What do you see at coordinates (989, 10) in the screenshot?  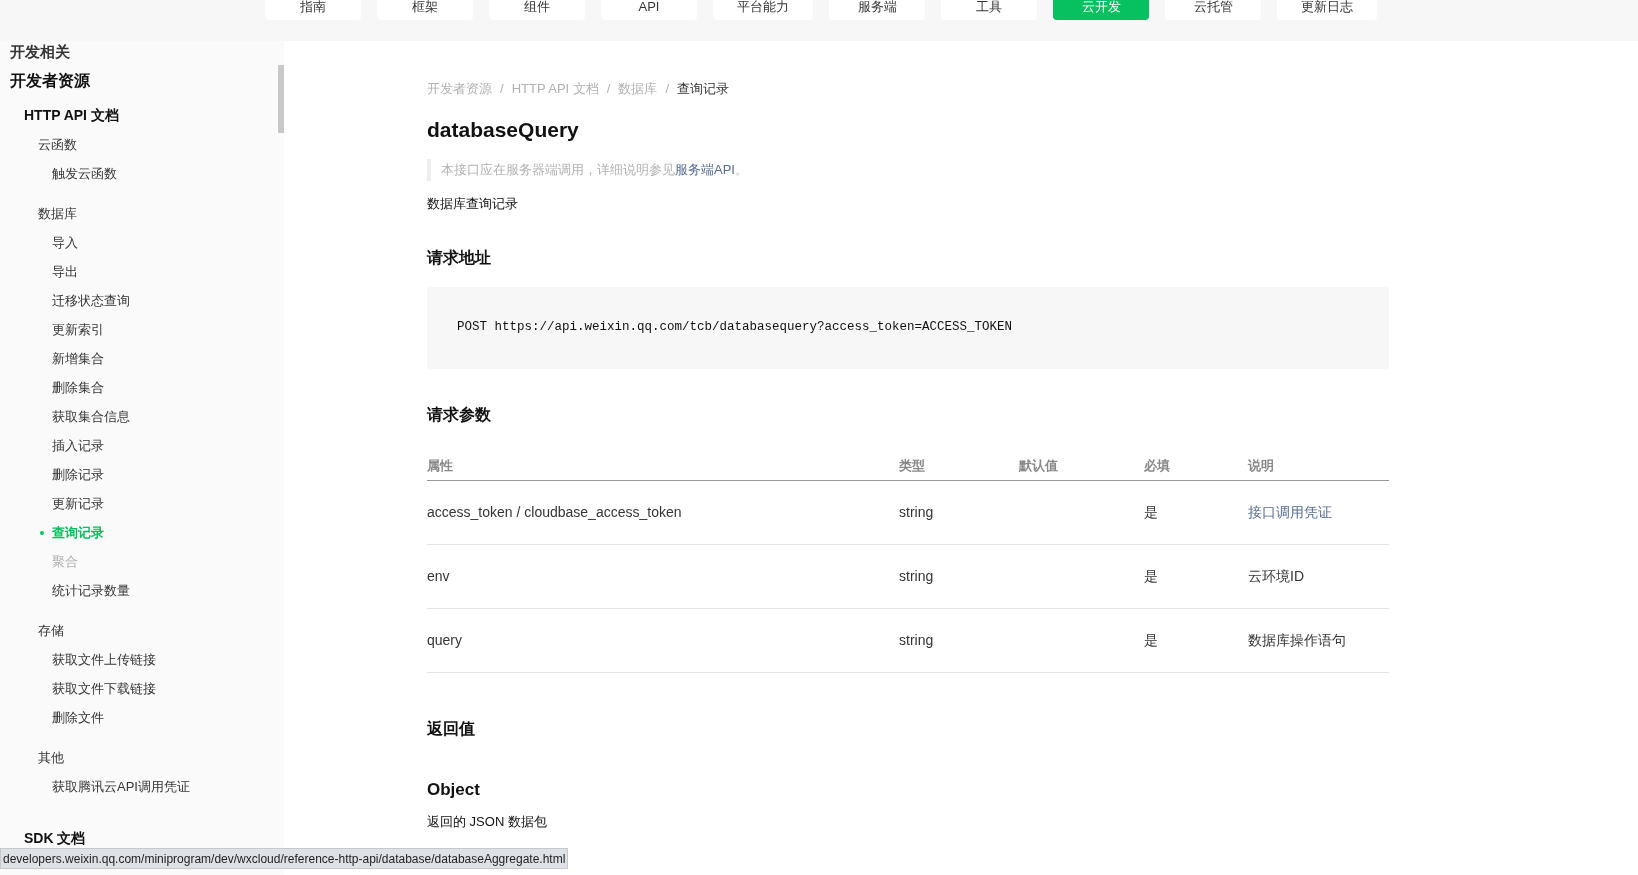 I see `nav-tab: 工具` at bounding box center [989, 10].